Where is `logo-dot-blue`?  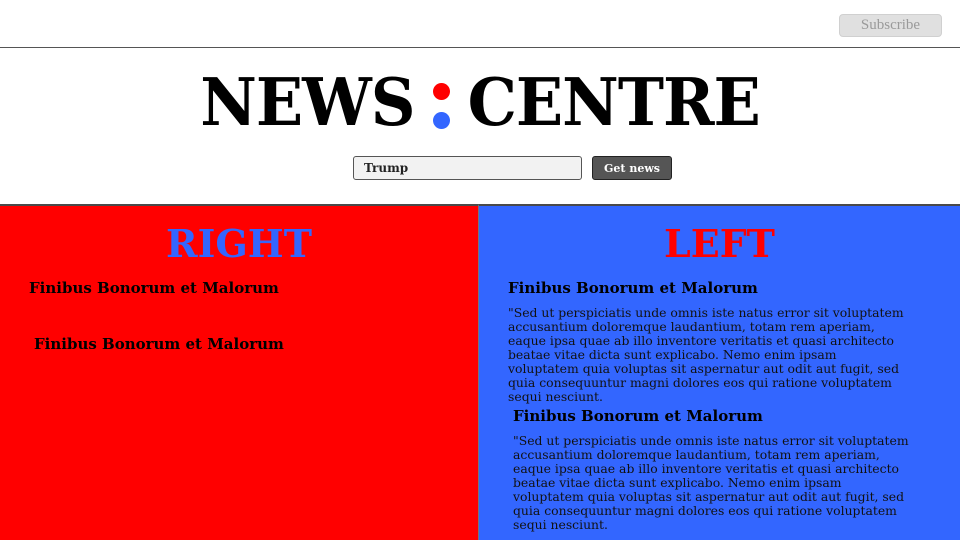
logo-dot-blue is located at coordinates (441, 120).